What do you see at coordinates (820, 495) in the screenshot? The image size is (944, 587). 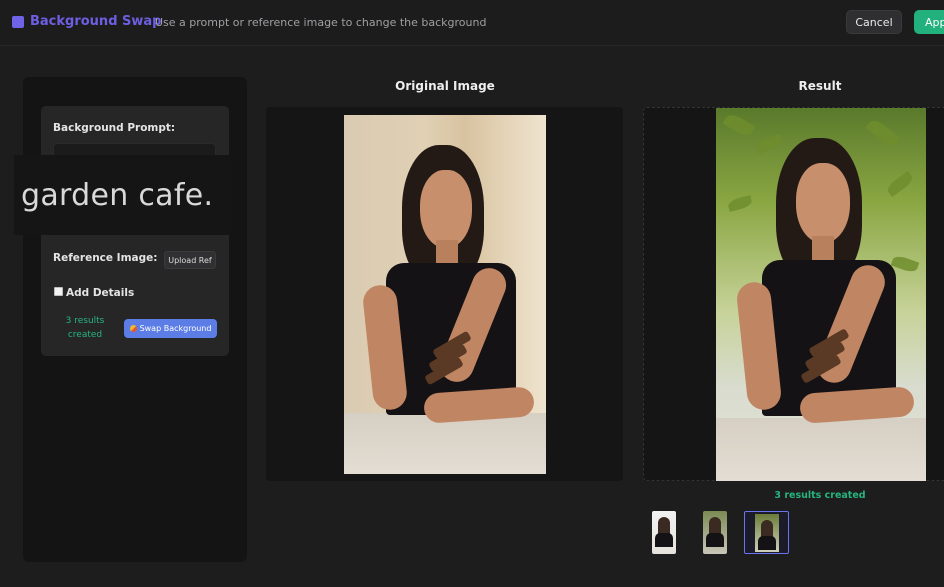 I see `results-caption: 3 results created` at bounding box center [820, 495].